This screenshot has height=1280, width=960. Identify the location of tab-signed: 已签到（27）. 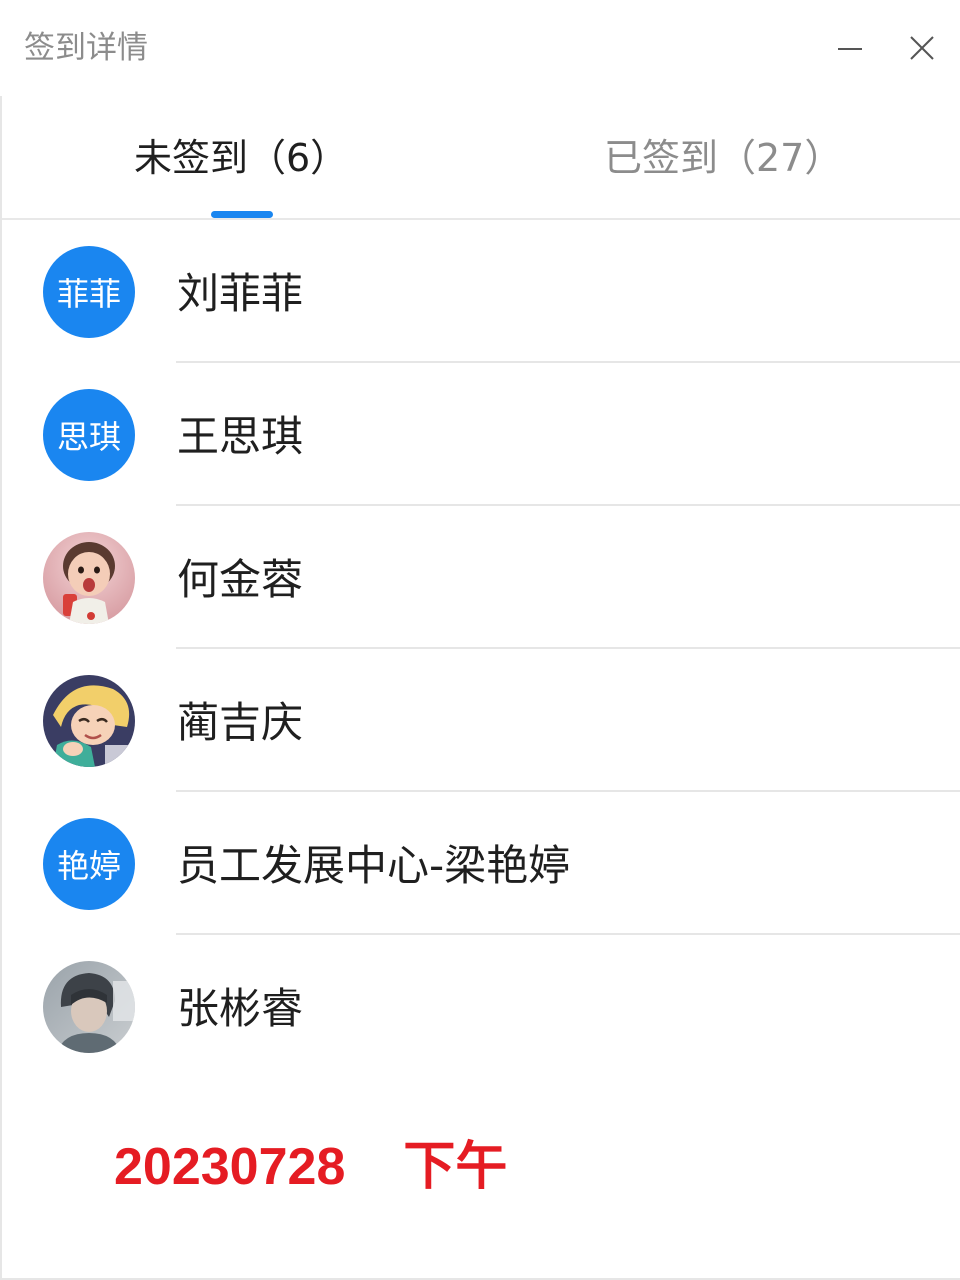
(723, 158).